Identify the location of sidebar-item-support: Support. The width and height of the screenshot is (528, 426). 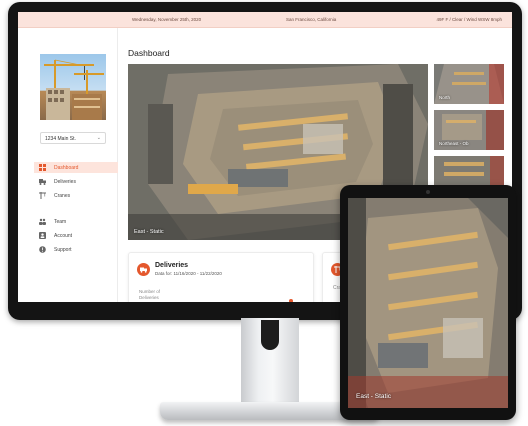
(76, 249).